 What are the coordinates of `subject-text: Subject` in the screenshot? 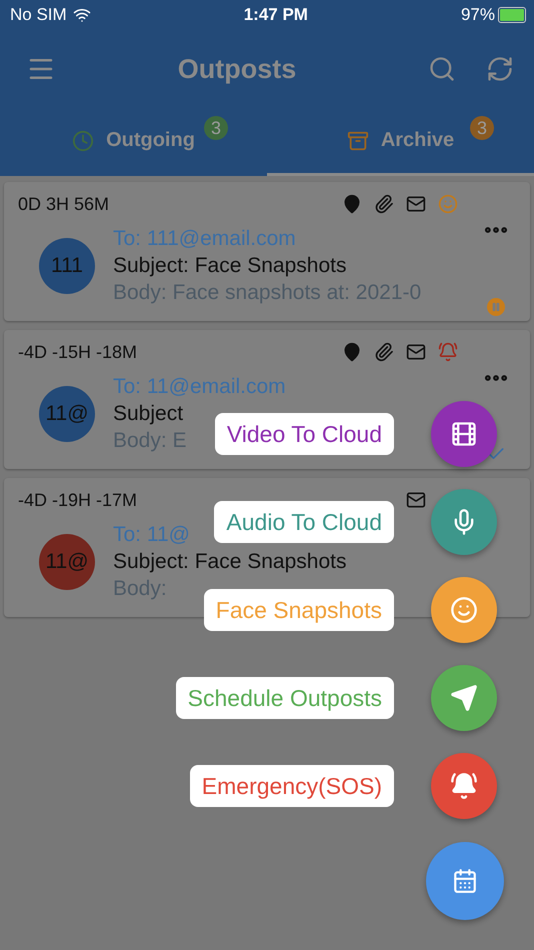 It's located at (148, 414).